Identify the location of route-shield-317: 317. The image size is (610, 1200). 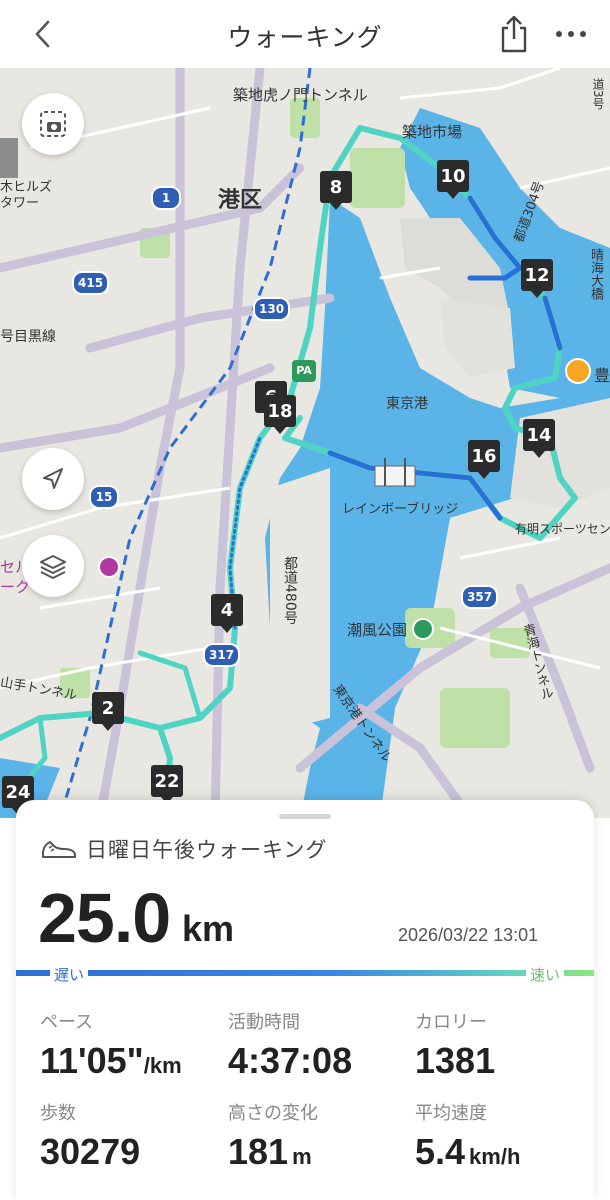
(222, 655).